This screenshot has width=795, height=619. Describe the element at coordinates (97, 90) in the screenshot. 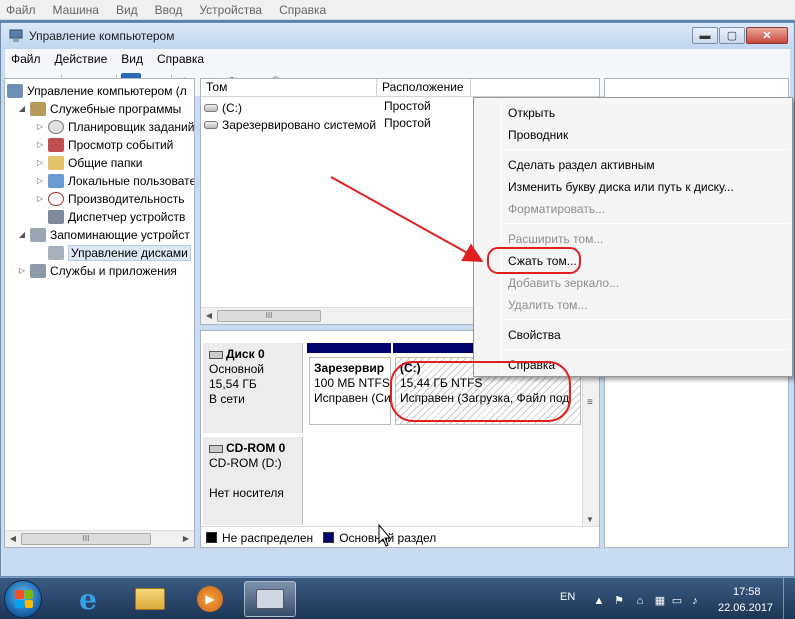

I see `tree-item-root: Управление компьютером (л` at that location.